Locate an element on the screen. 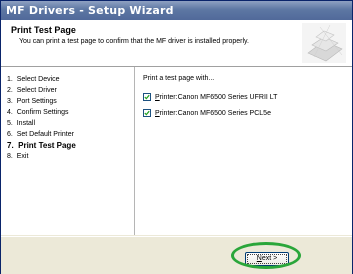 The image size is (353, 274). printer-label: Printer:Canon MF6500 Series UFRII LT is located at coordinates (216, 97).